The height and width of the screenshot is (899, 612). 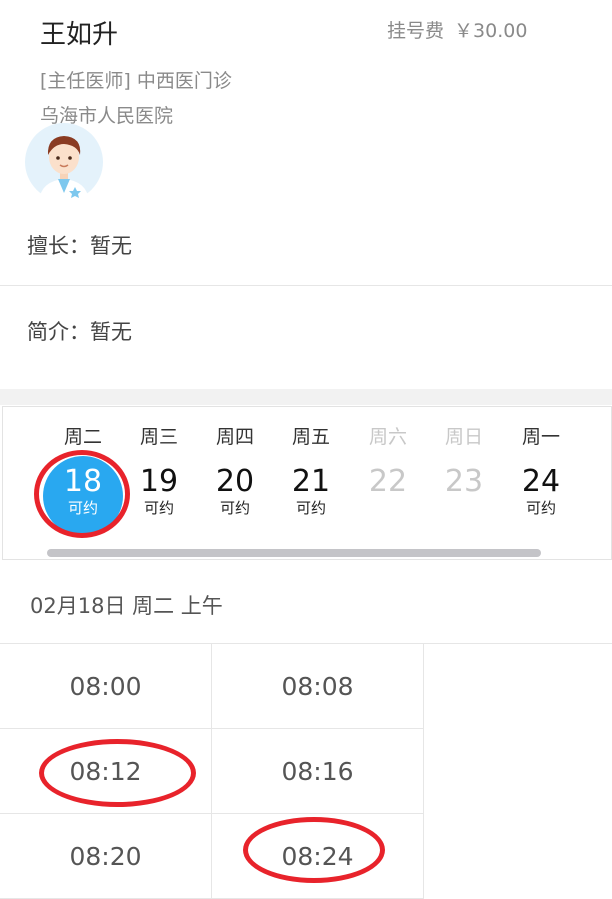 I want to click on weekday-label: 周一, so click(x=540, y=437).